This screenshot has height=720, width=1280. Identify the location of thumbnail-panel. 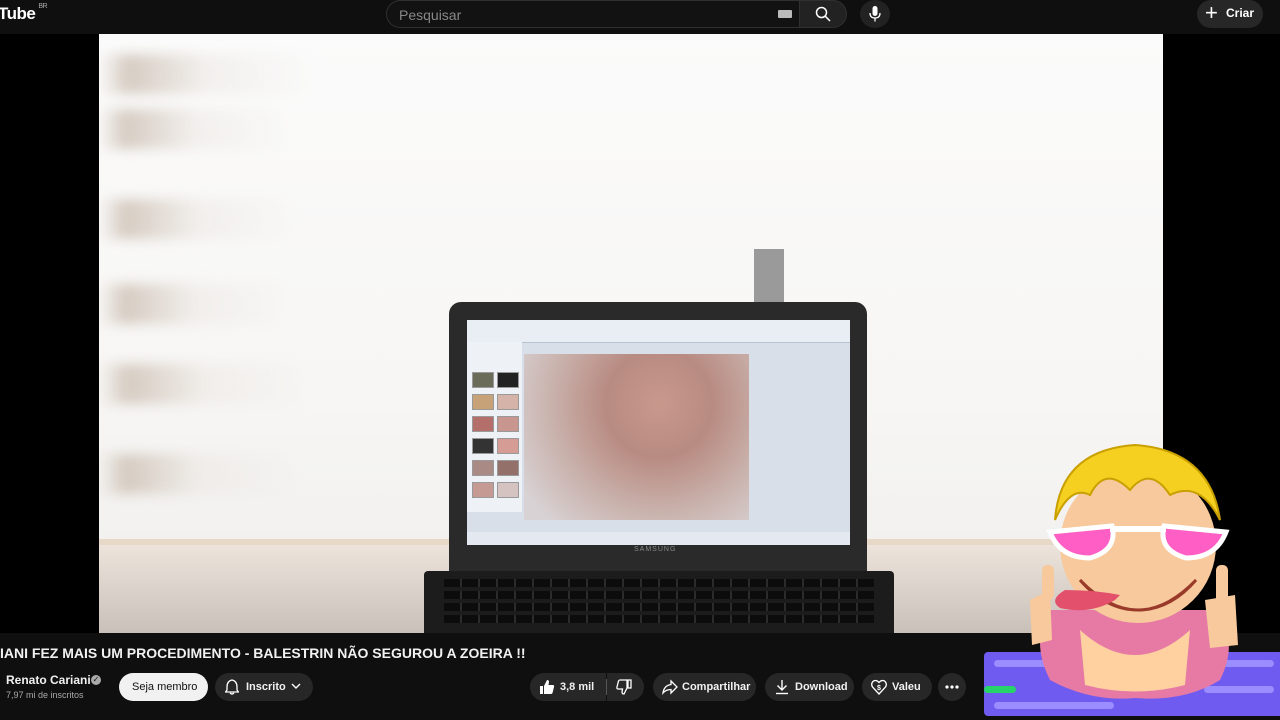
(494, 427).